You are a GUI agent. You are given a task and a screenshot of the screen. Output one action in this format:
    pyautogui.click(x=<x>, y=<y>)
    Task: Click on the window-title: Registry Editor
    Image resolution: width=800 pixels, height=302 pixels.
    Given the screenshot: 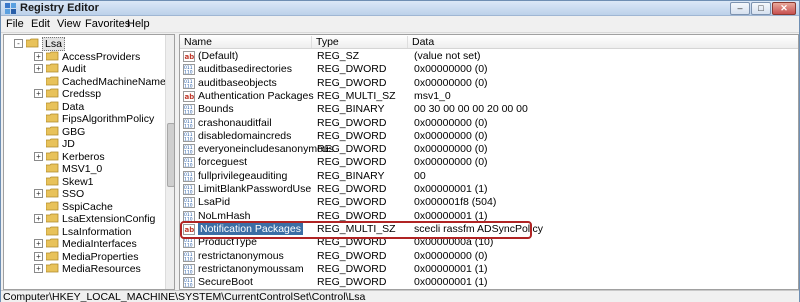 What is the action you would take?
    pyautogui.click(x=59, y=8)
    